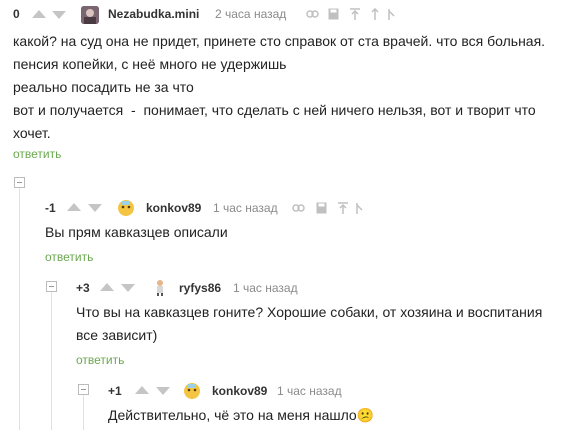 The image size is (562, 430). What do you see at coordinates (375, 14) in the screenshot?
I see `tree-up-icon` at bounding box center [375, 14].